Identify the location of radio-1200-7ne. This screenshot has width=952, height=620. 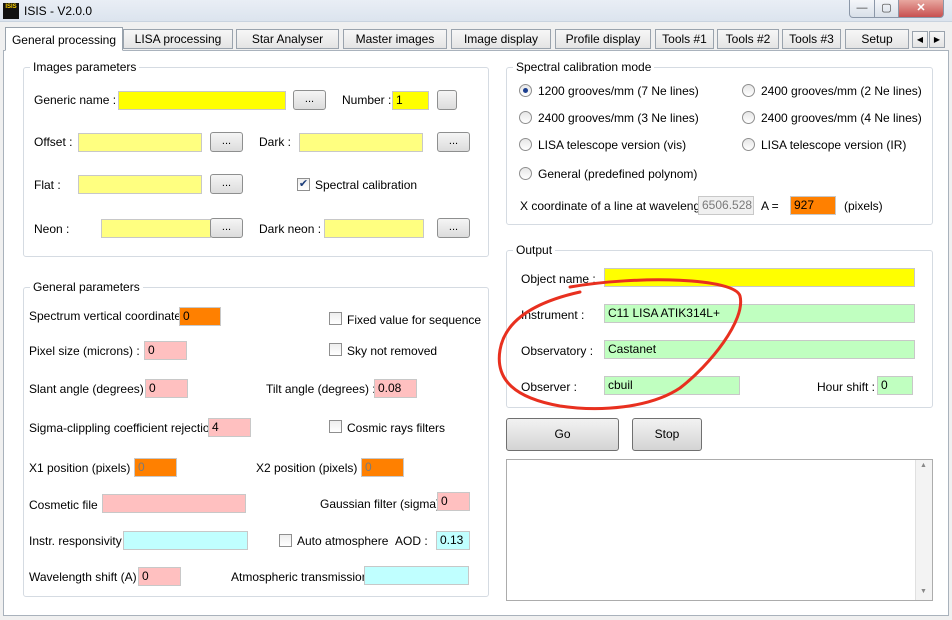
(525, 90).